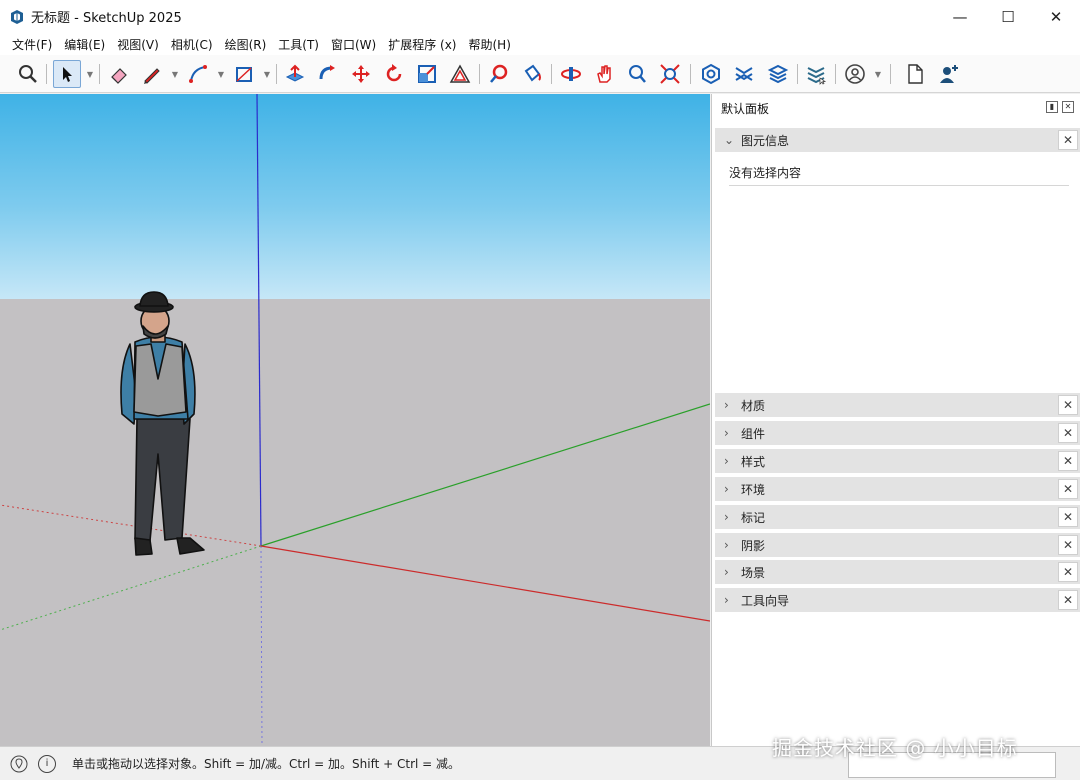 This screenshot has height=780, width=1080. What do you see at coordinates (753, 433) in the screenshot?
I see `panel-label: 组件` at bounding box center [753, 433].